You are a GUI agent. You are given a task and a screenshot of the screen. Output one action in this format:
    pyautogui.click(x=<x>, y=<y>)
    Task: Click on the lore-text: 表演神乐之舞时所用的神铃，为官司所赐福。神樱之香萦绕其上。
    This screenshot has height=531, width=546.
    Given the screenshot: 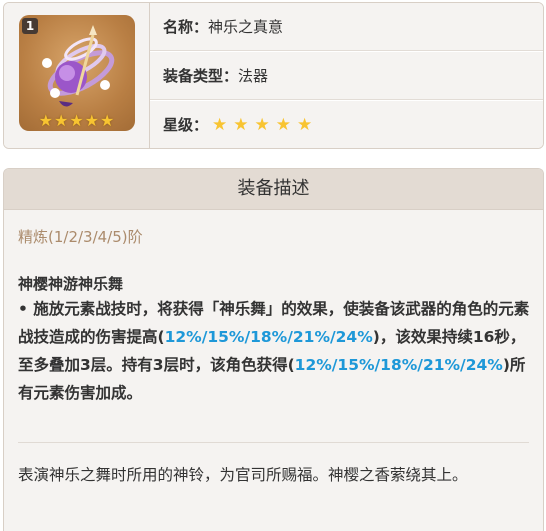 What is the action you would take?
    pyautogui.click(x=243, y=475)
    